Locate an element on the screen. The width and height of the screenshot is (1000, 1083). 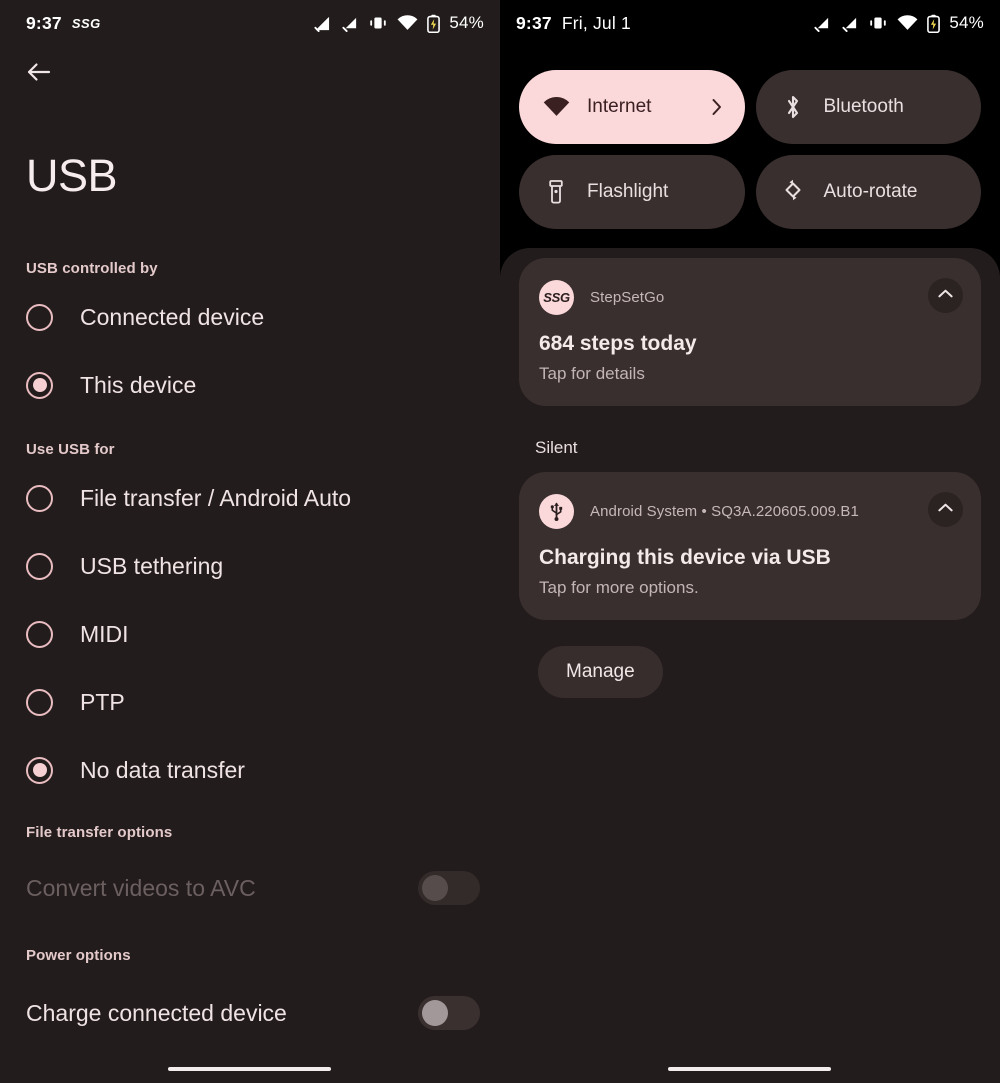
section-label: Use USB for is located at coordinates (70, 449).